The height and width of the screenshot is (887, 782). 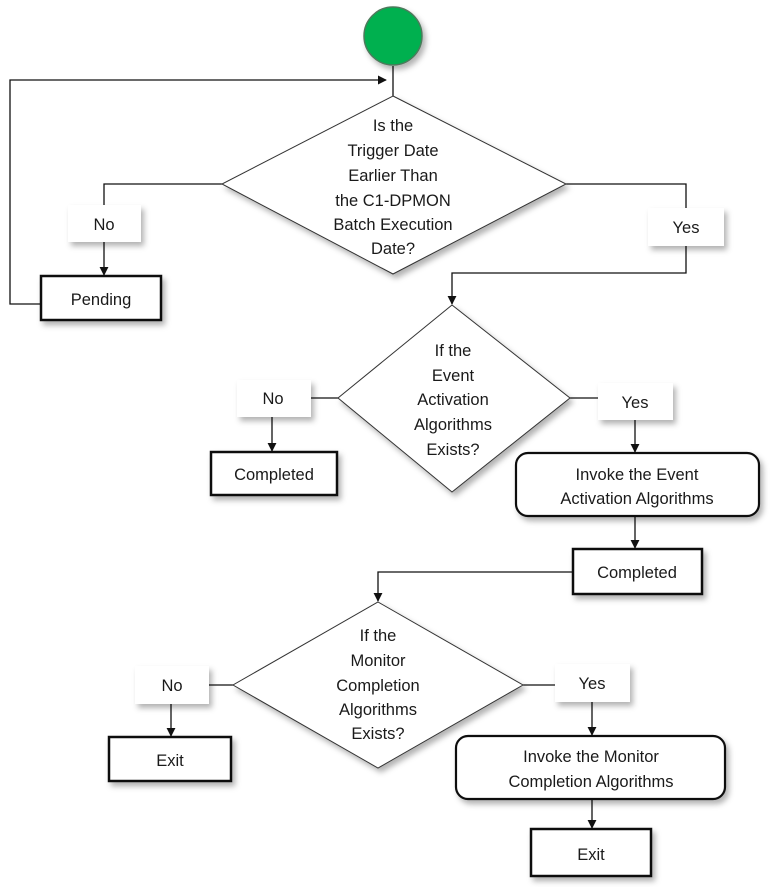 I want to click on process-pending: Pending, so click(x=101, y=298).